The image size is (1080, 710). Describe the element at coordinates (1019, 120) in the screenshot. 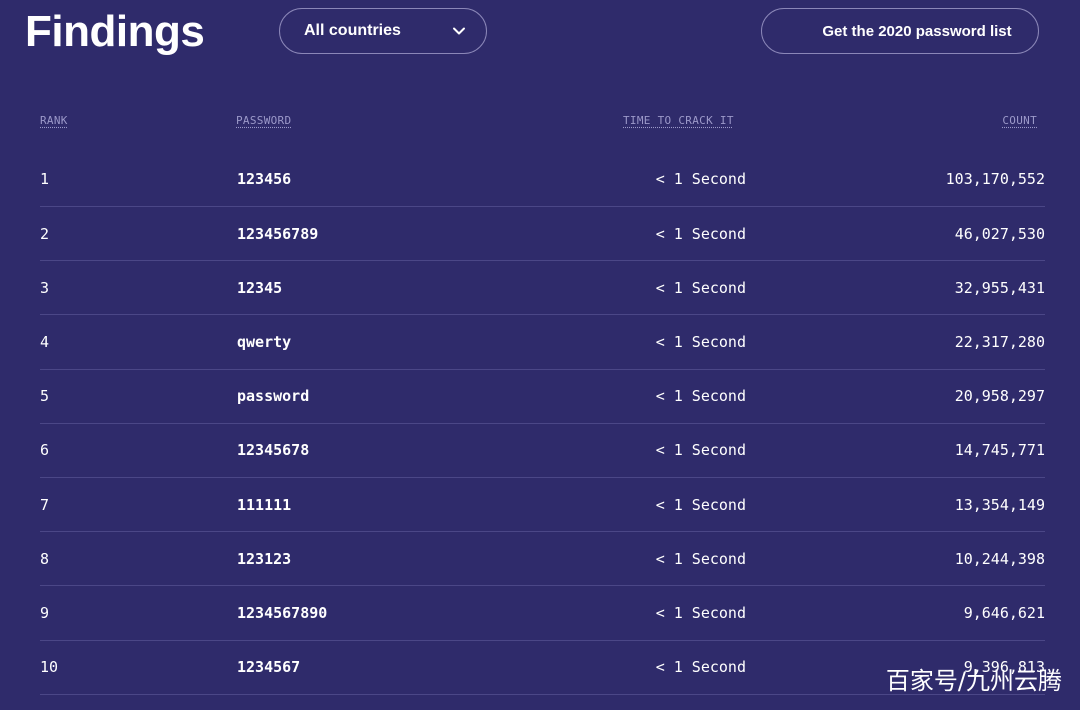

I see `column-header-count: COUNT` at that location.